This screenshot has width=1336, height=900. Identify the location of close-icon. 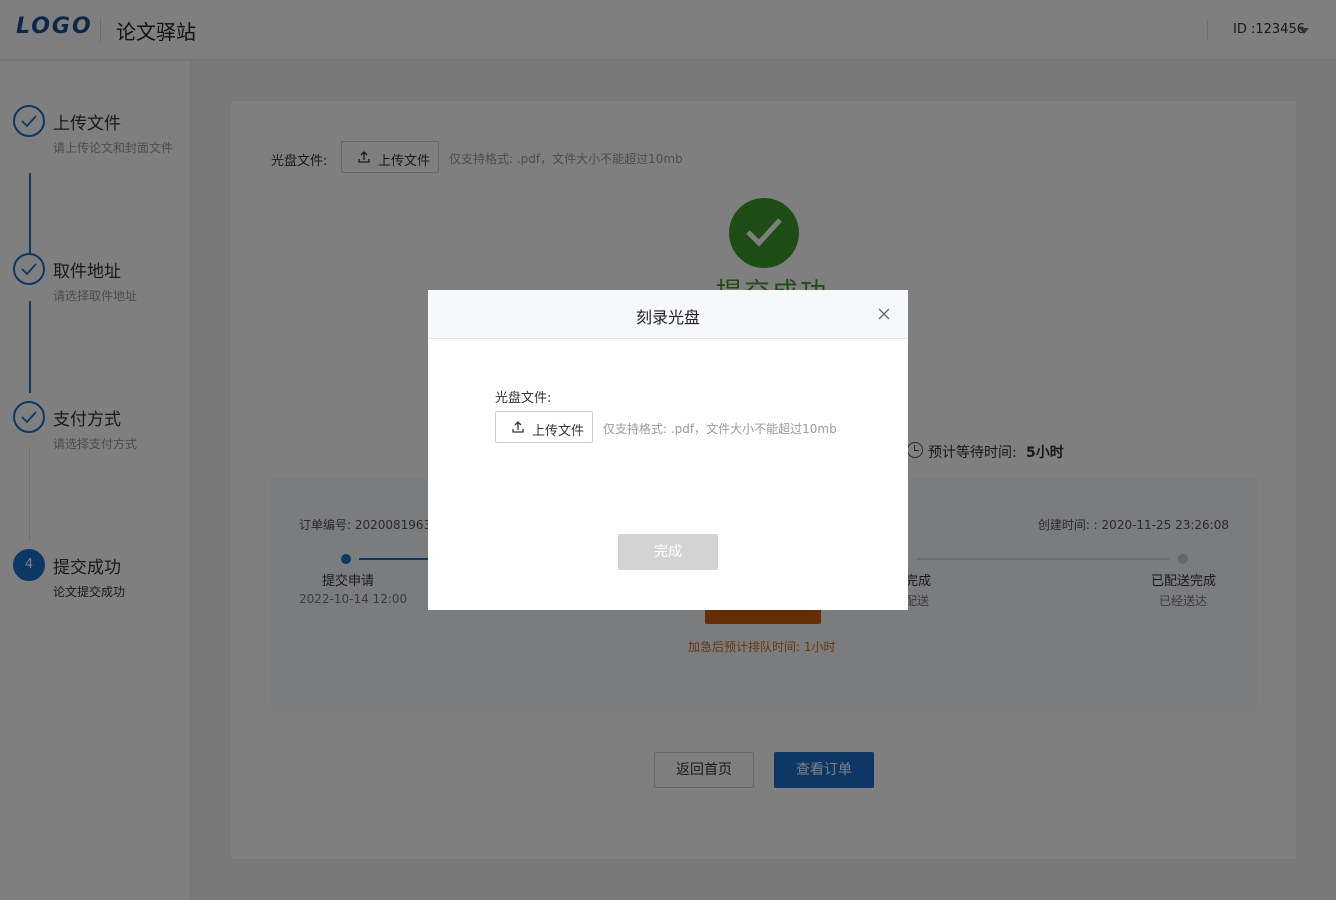
(884, 314).